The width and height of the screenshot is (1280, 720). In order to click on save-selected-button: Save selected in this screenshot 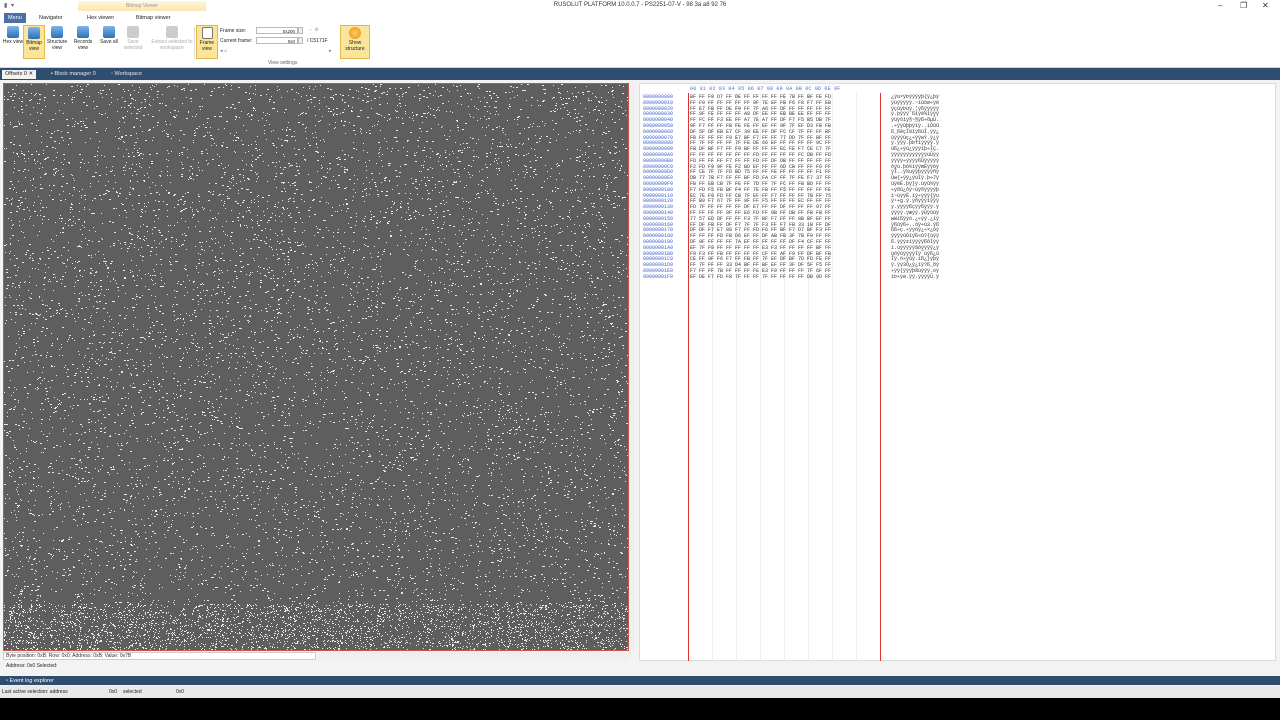, I will do `click(133, 42)`.